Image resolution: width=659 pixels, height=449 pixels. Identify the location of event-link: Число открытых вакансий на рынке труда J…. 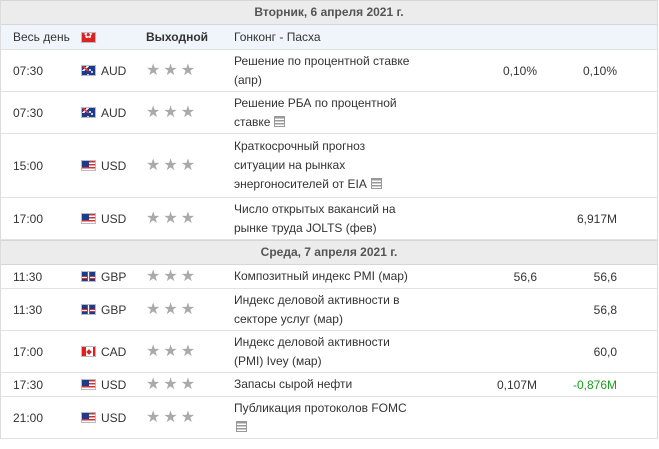
(321, 219).